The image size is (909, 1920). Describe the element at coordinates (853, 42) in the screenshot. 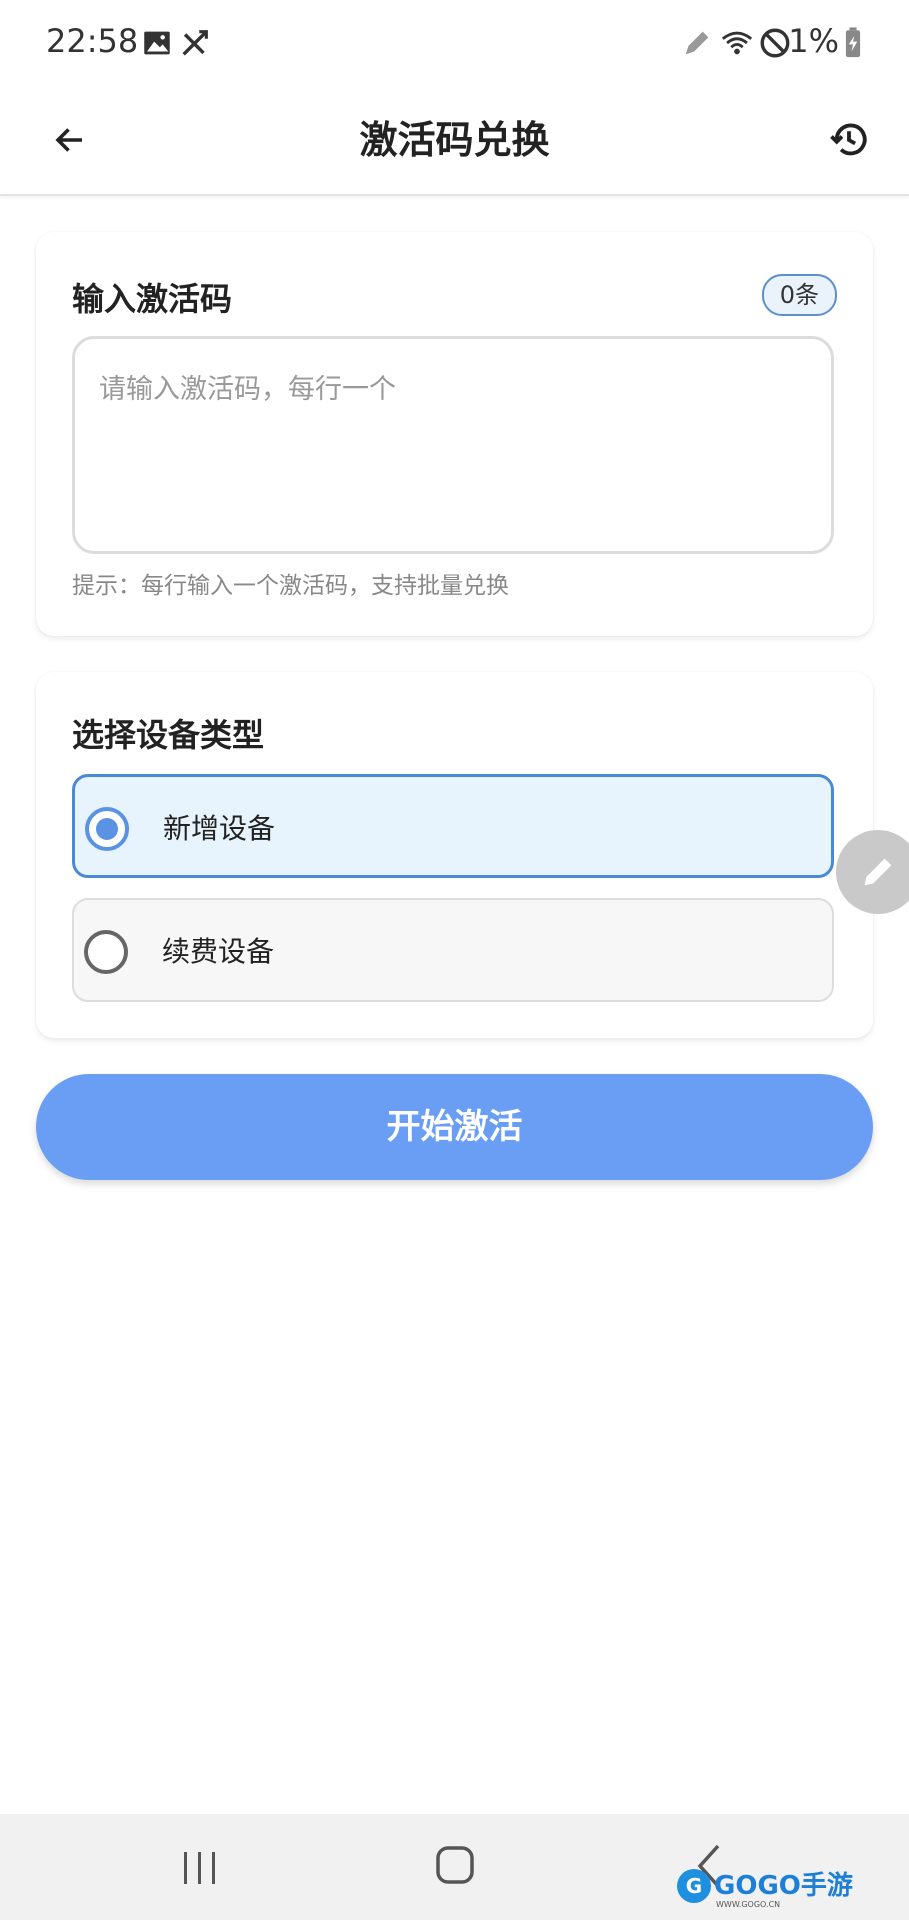

I see `battery-charging-icon` at that location.